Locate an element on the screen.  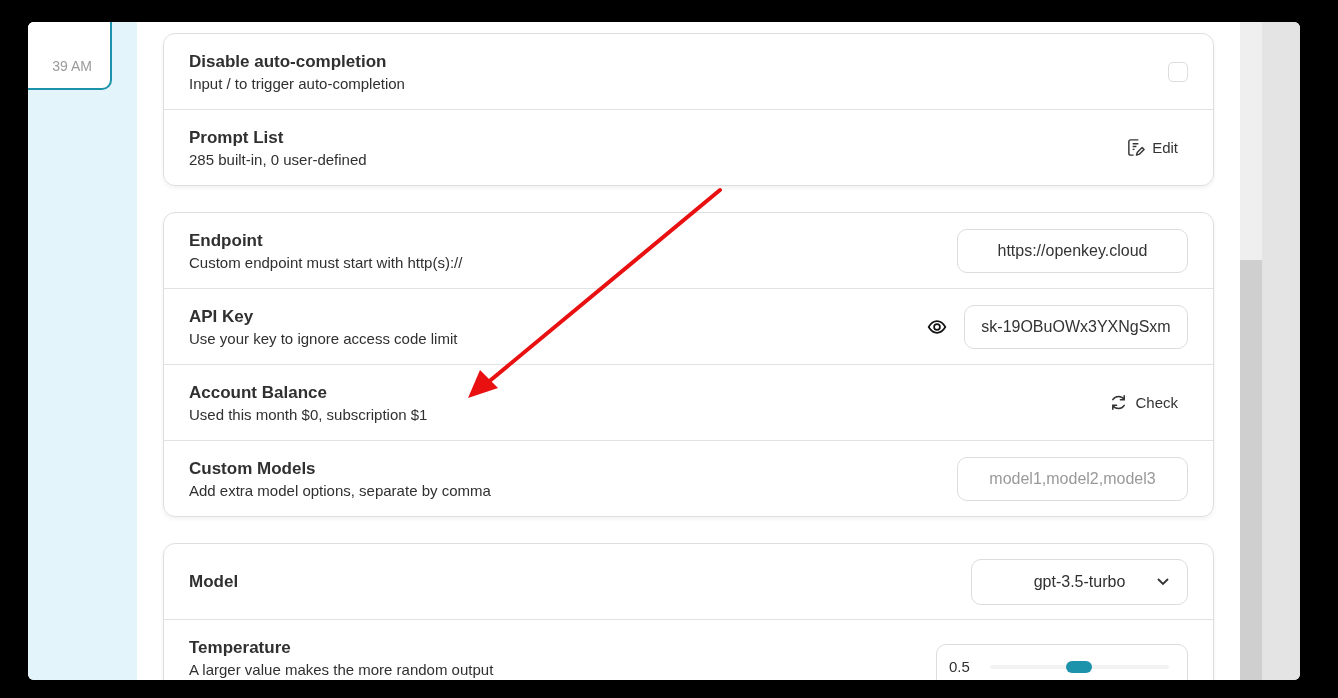
setting-description: 285 built-in, 0 user-defined is located at coordinates (278, 159).